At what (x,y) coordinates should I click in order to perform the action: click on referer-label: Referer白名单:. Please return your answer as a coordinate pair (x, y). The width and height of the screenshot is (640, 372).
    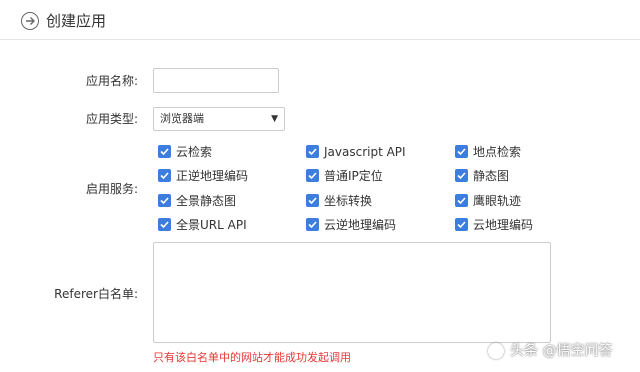
    Looking at the image, I should click on (96, 294).